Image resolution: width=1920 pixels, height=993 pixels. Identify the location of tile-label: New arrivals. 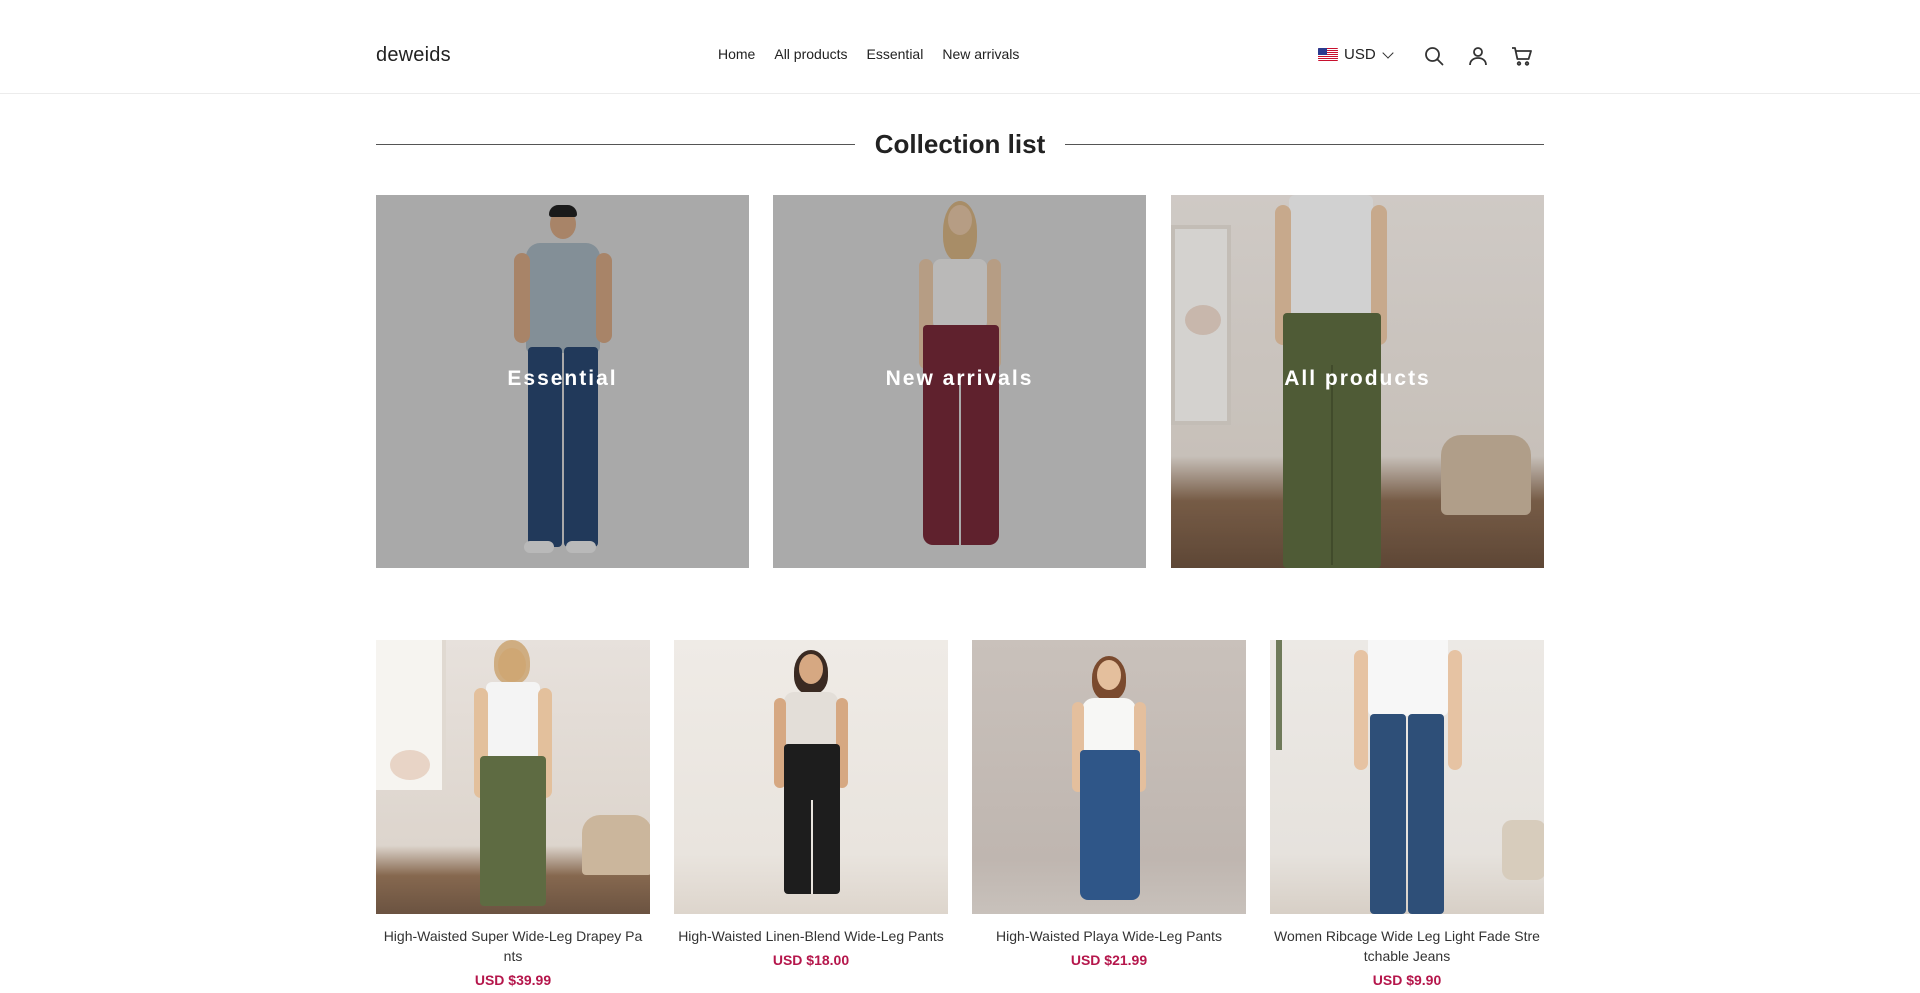
(959, 378).